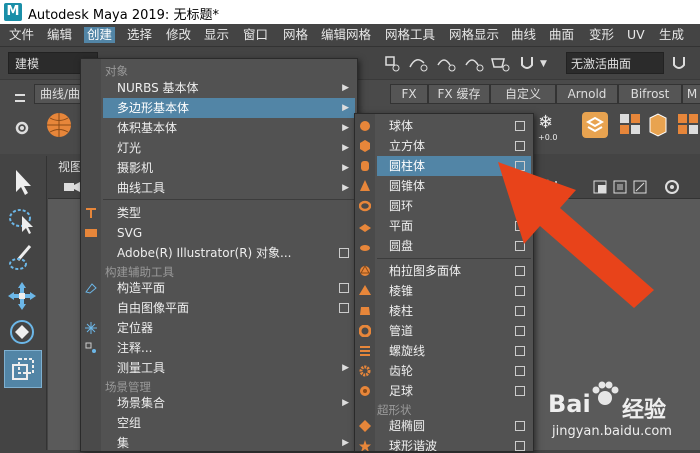 This screenshot has height=453, width=700. Describe the element at coordinates (22, 332) in the screenshot. I see `rotate-tool-icon` at that location.